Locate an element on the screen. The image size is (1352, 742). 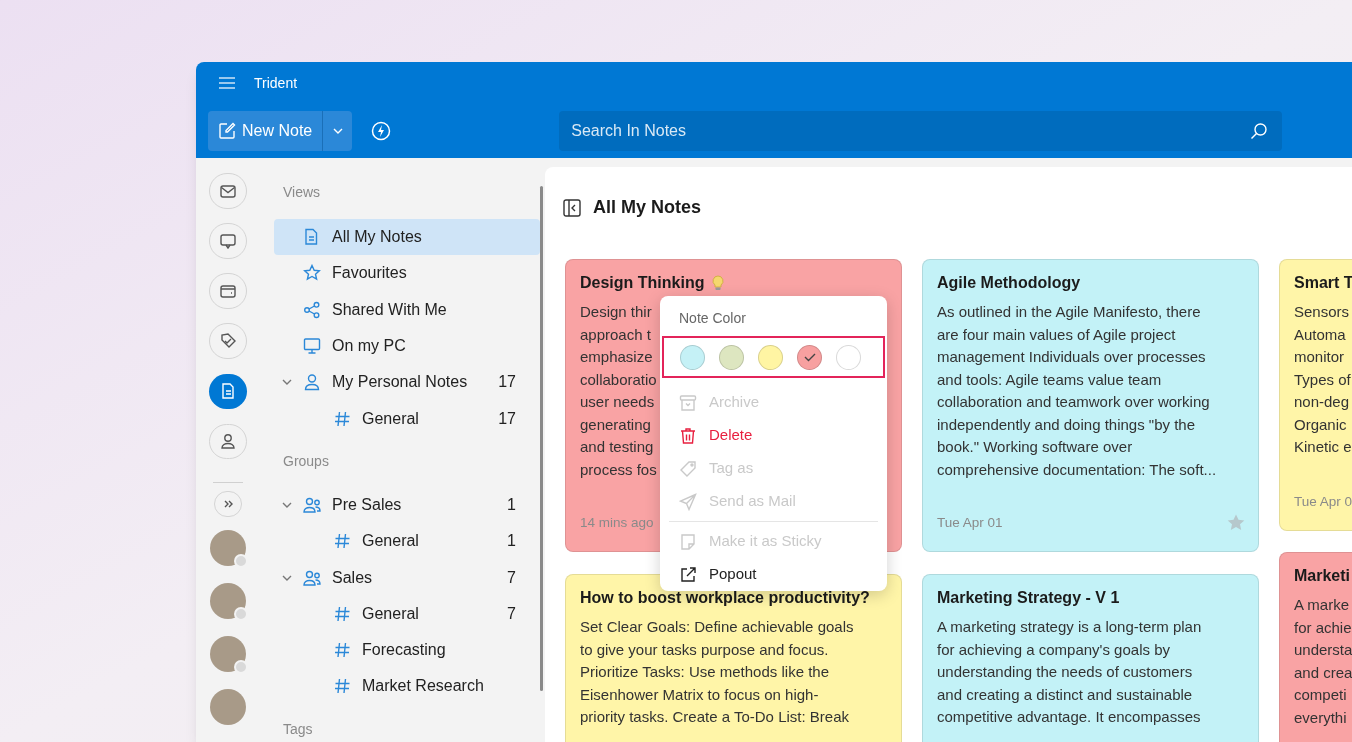
sidebar-toggle-icon is located at coordinates (572, 207).